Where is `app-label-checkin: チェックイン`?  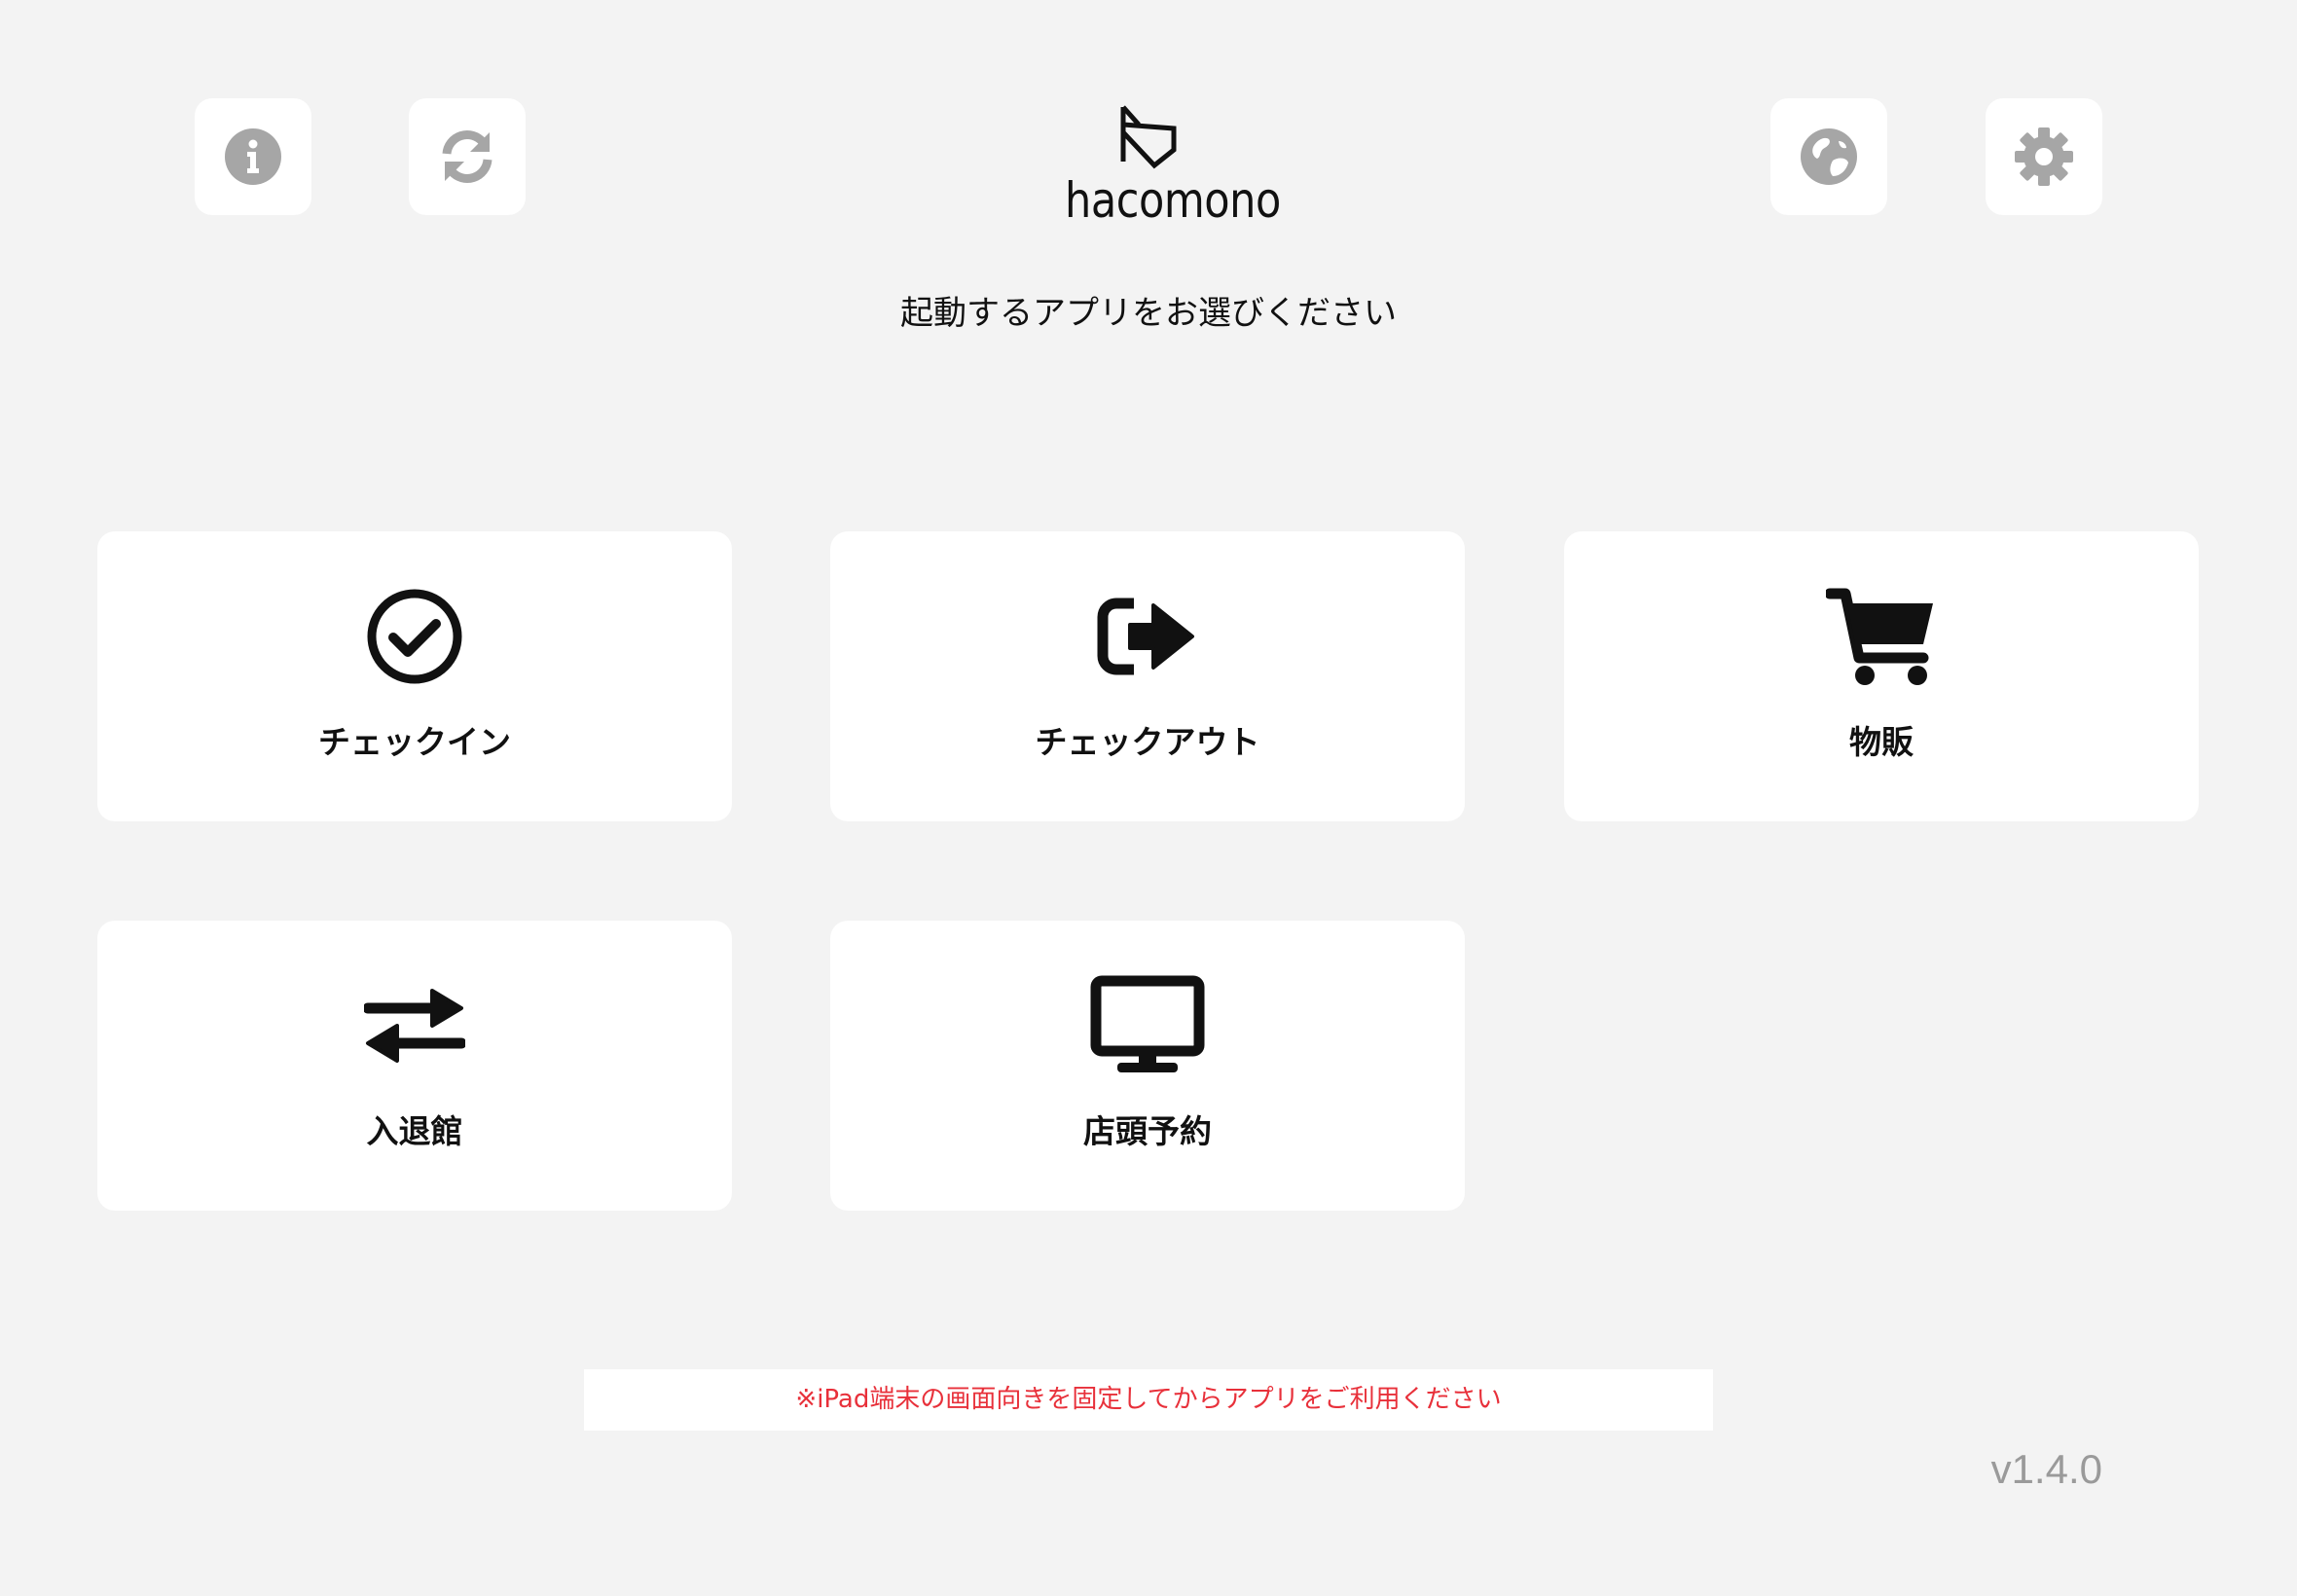
app-label-checkin: チェックイン is located at coordinates (415, 742).